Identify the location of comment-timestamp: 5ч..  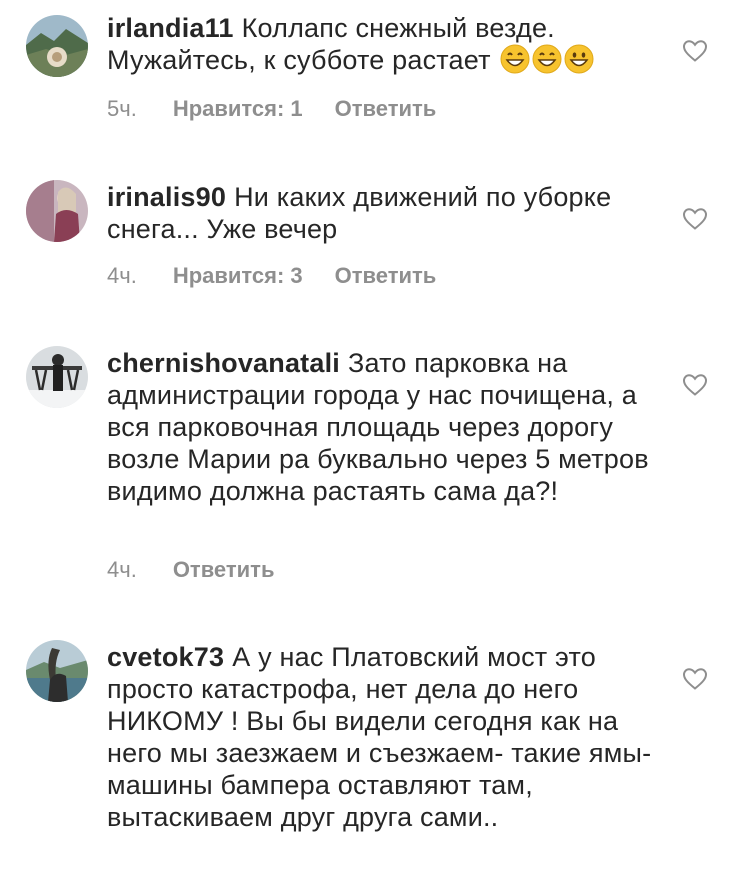
(122, 108).